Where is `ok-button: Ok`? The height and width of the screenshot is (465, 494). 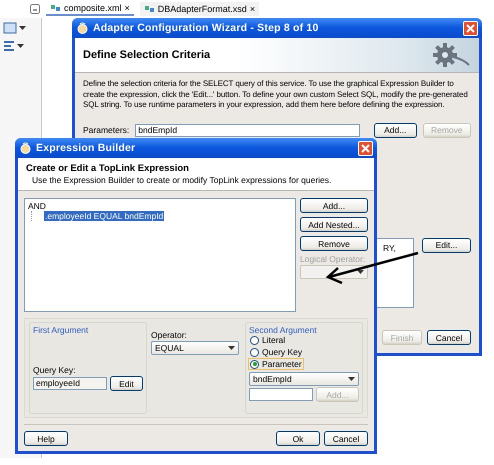
ok-button: Ok is located at coordinates (298, 438).